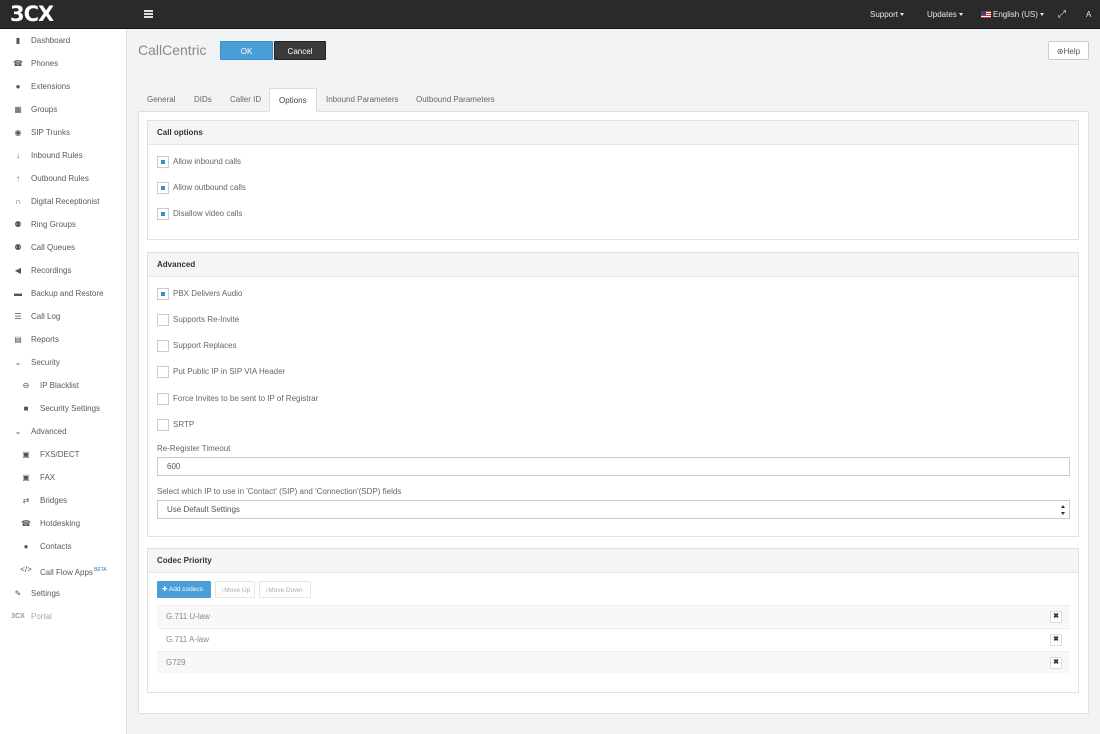 The width and height of the screenshot is (1100, 734). I want to click on help-icon: ⊛, so click(1060, 51).